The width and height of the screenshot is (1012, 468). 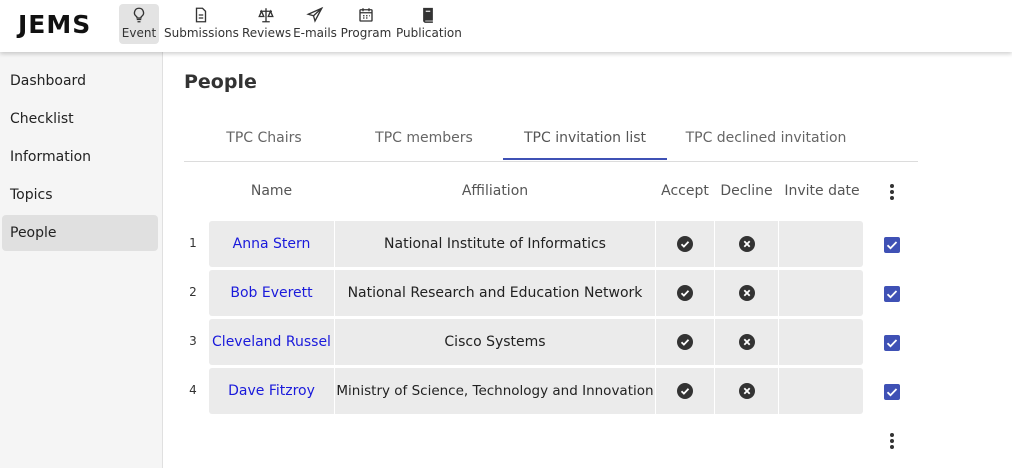 I want to click on row-number: 1, so click(x=193, y=243).